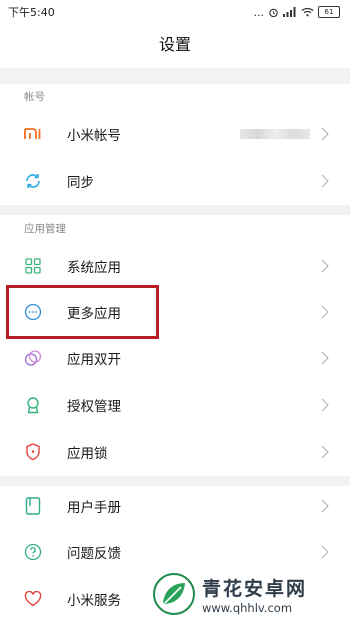 The width and height of the screenshot is (350, 622). What do you see at coordinates (175, 452) in the screenshot?
I see `setting-item-app-lock: 应用锁` at bounding box center [175, 452].